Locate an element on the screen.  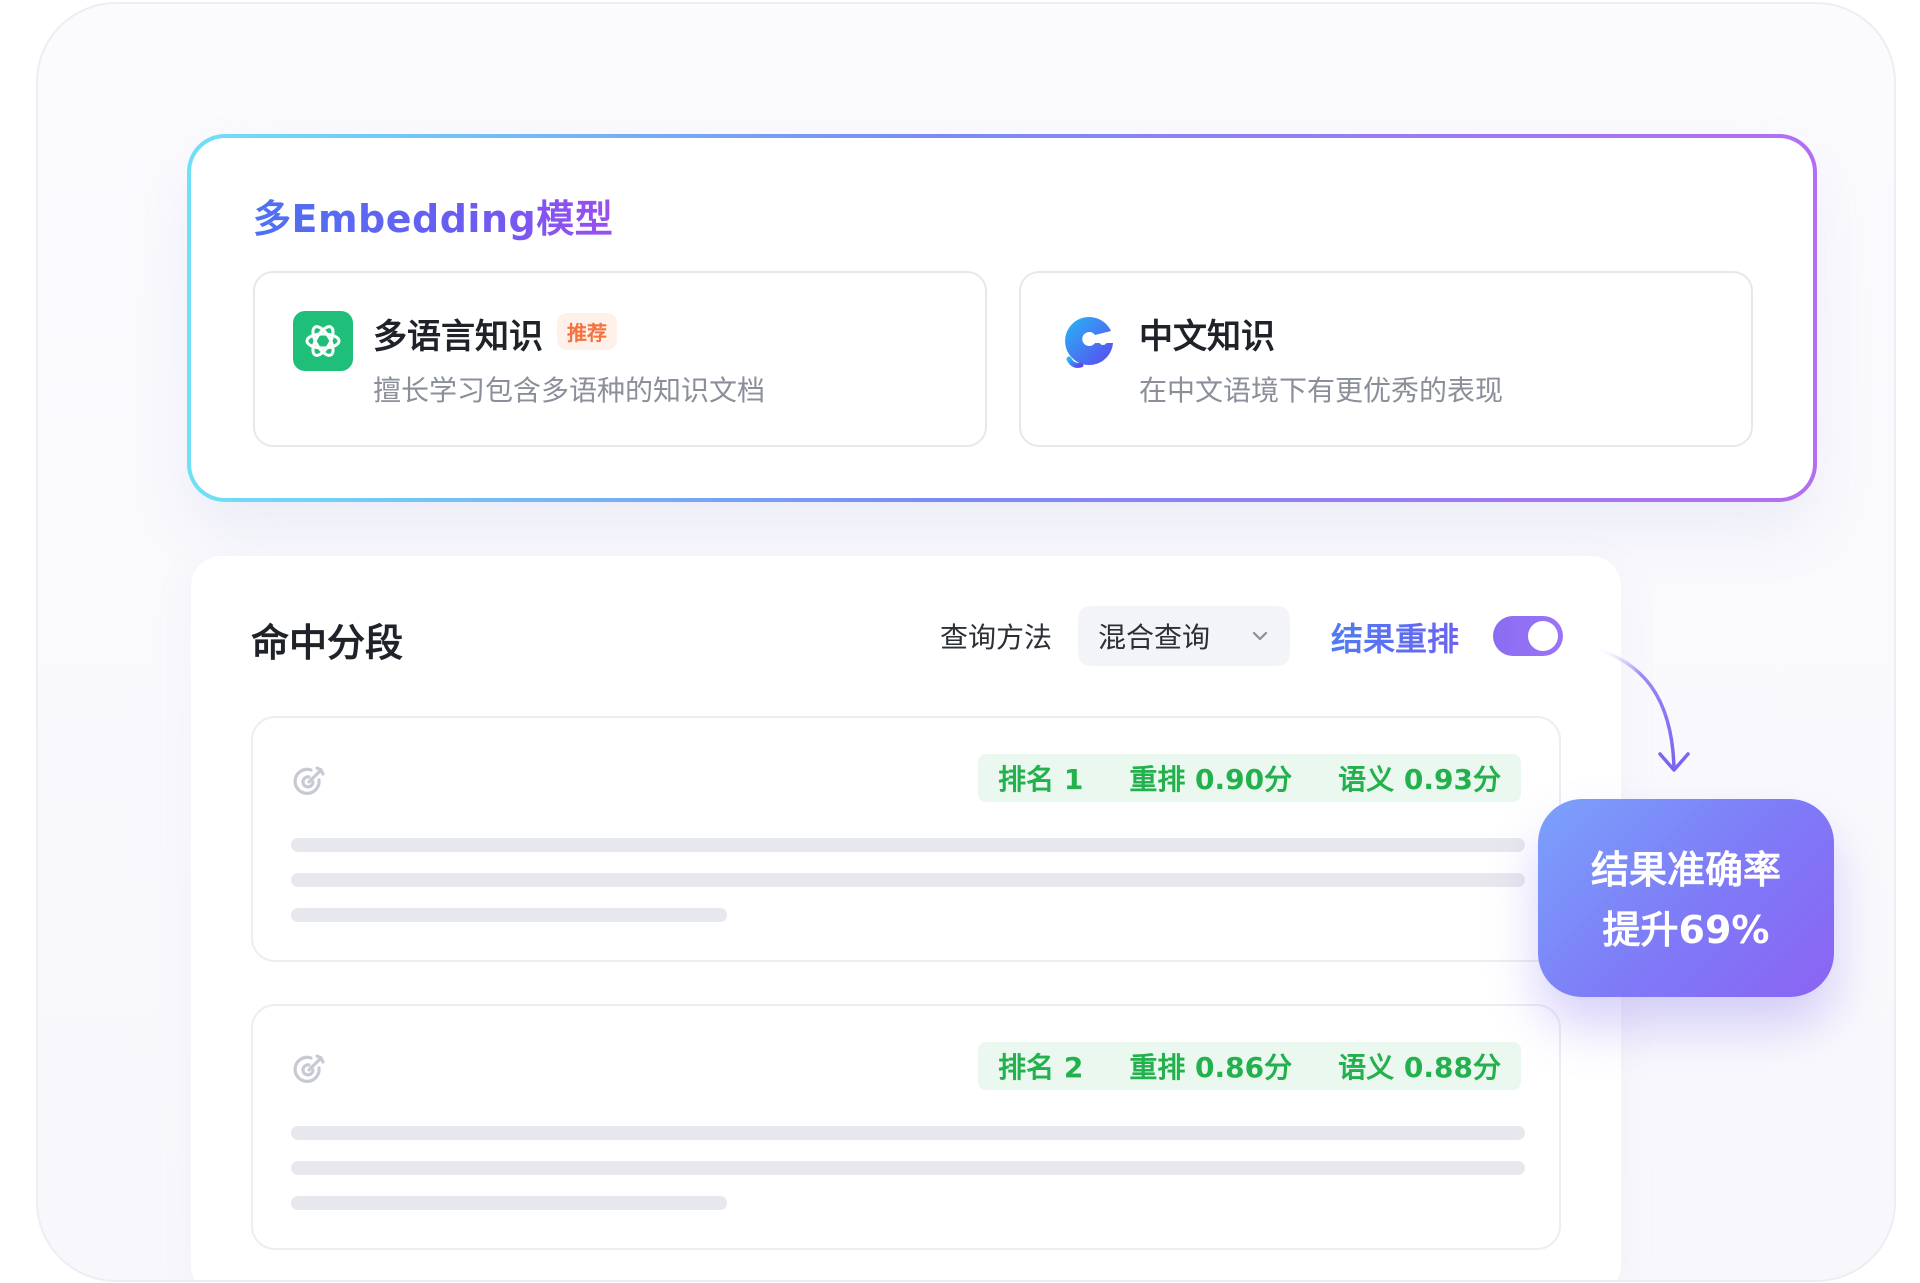
rerank-toggle is located at coordinates (1528, 636).